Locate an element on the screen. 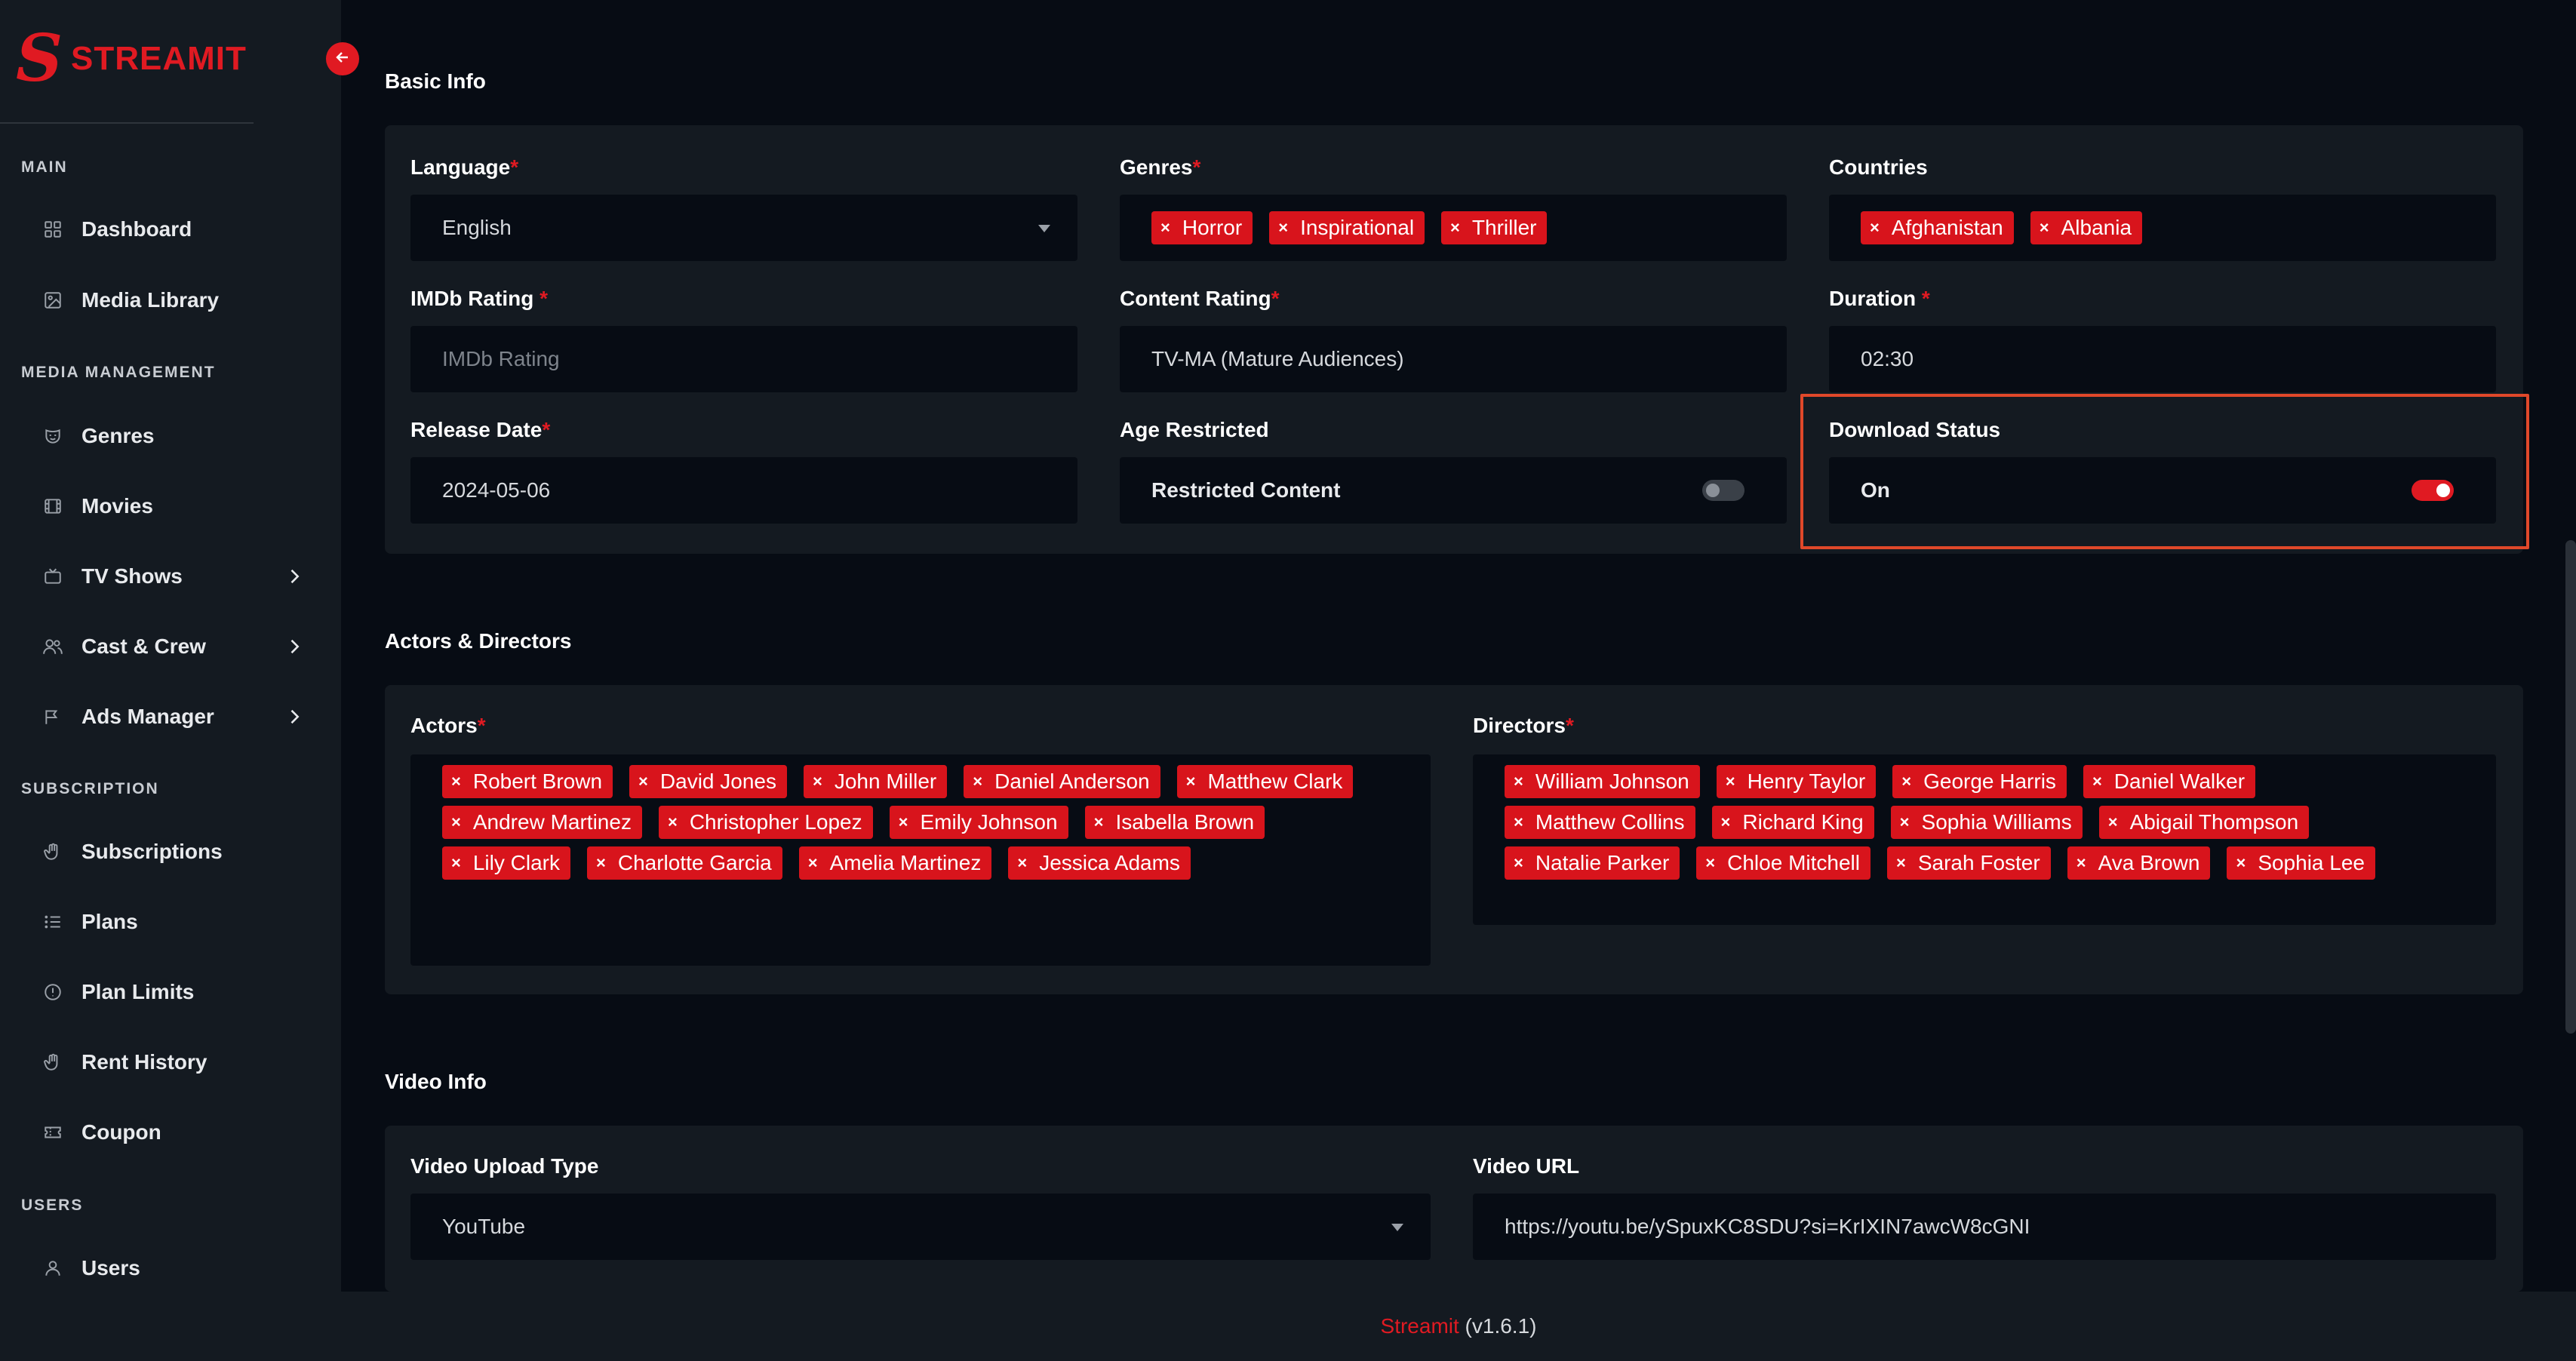 This screenshot has width=2576, height=1361. duration-input: 02:30 is located at coordinates (2162, 359).